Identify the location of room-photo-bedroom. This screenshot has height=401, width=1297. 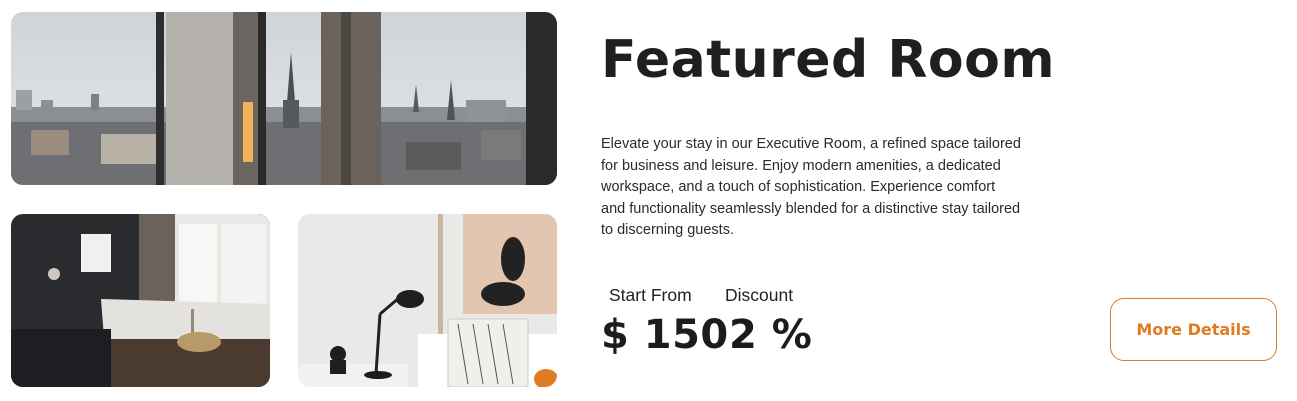
(140, 300).